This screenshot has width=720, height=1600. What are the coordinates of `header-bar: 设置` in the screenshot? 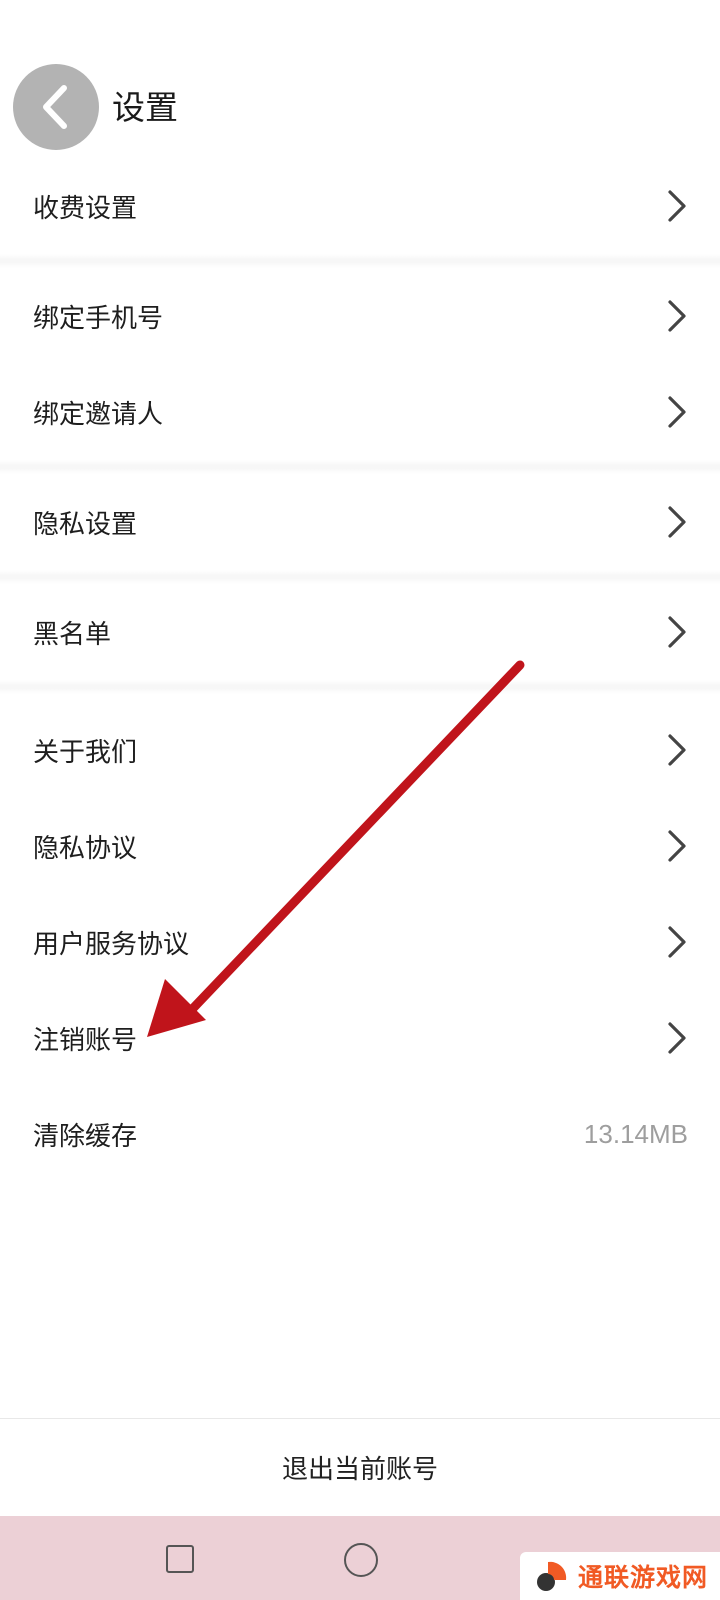 It's located at (360, 80).